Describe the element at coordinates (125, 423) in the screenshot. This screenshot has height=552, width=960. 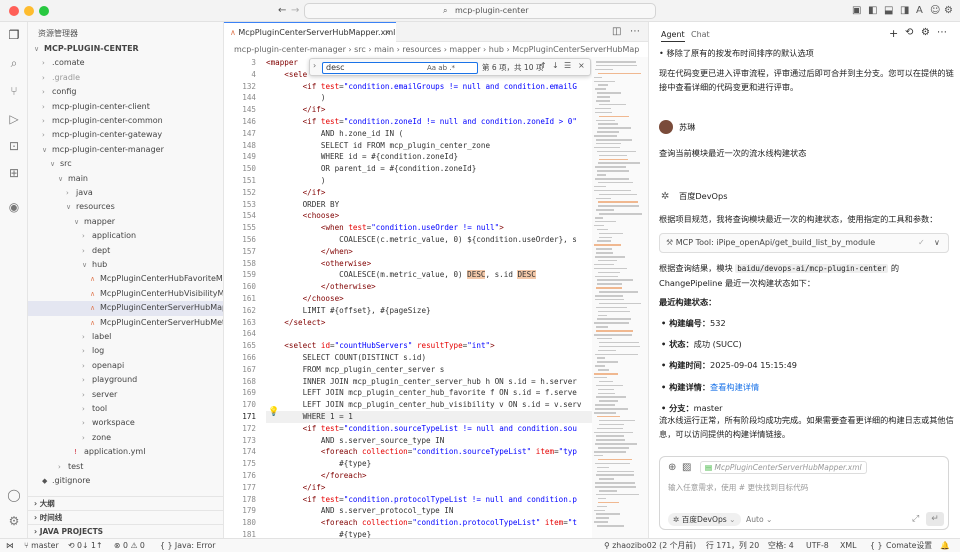
I see `tree-item: › workspace` at that location.